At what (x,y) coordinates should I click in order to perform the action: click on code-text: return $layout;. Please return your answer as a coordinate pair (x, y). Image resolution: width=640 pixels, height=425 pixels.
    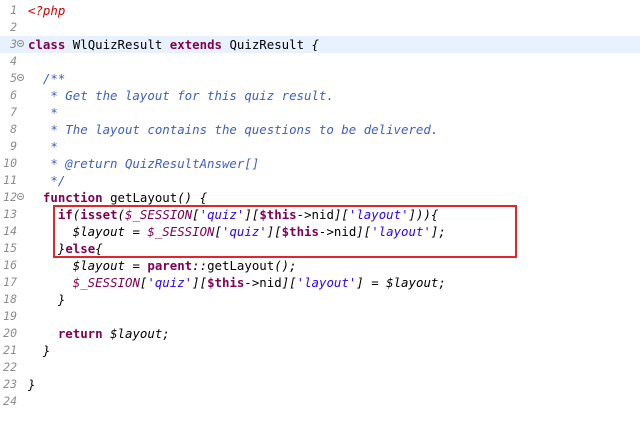
    Looking at the image, I should click on (113, 333).